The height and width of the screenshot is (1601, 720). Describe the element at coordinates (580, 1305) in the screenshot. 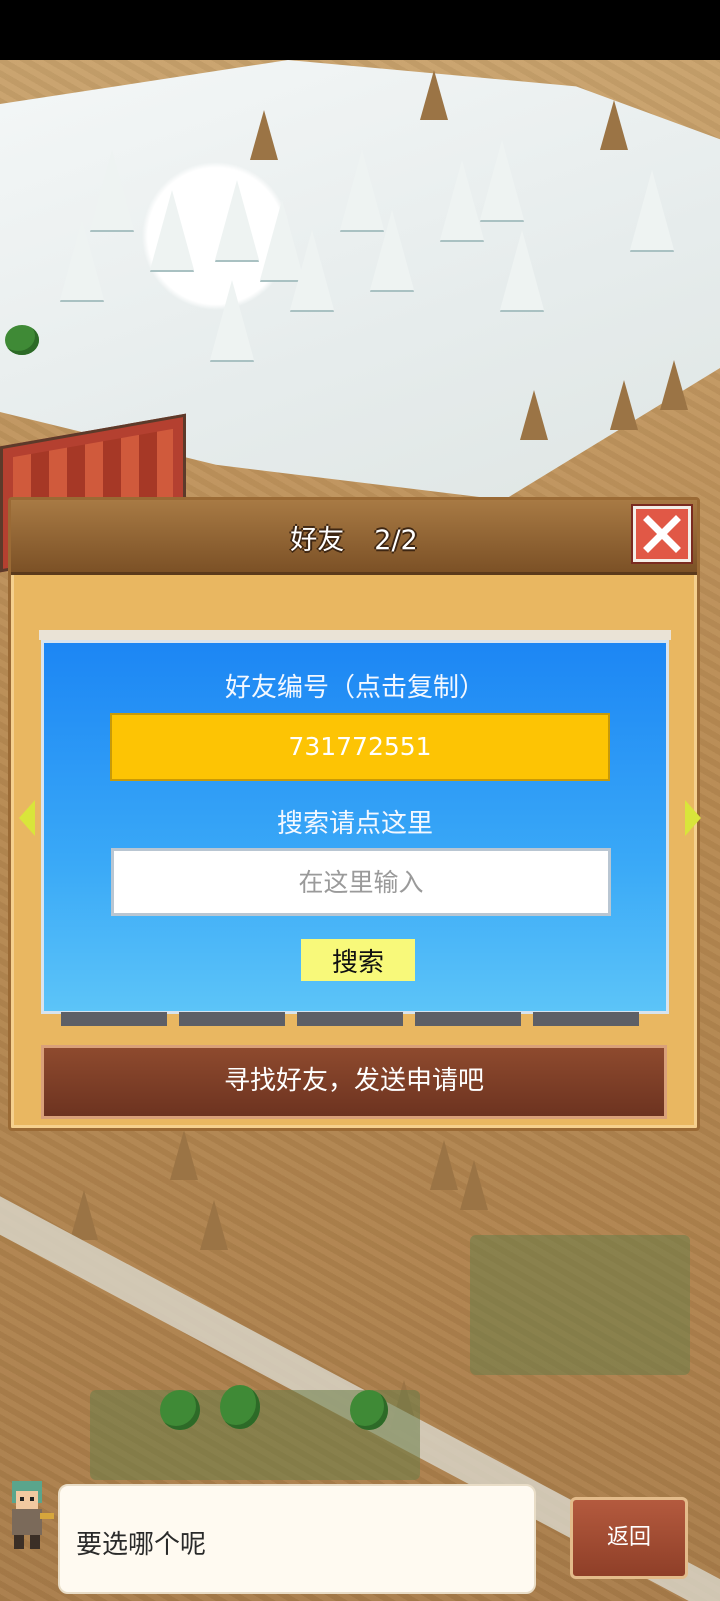

I see `grass-patch` at that location.